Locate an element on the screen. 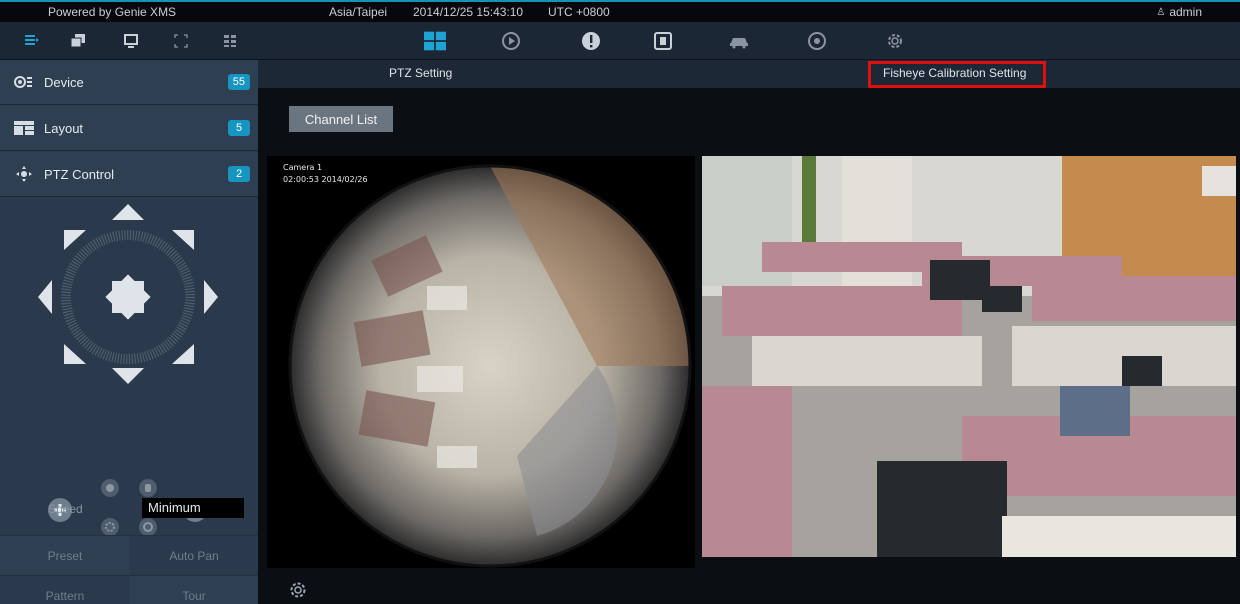 This screenshot has height=604, width=1240. ptz-up-arrow is located at coordinates (128, 212).